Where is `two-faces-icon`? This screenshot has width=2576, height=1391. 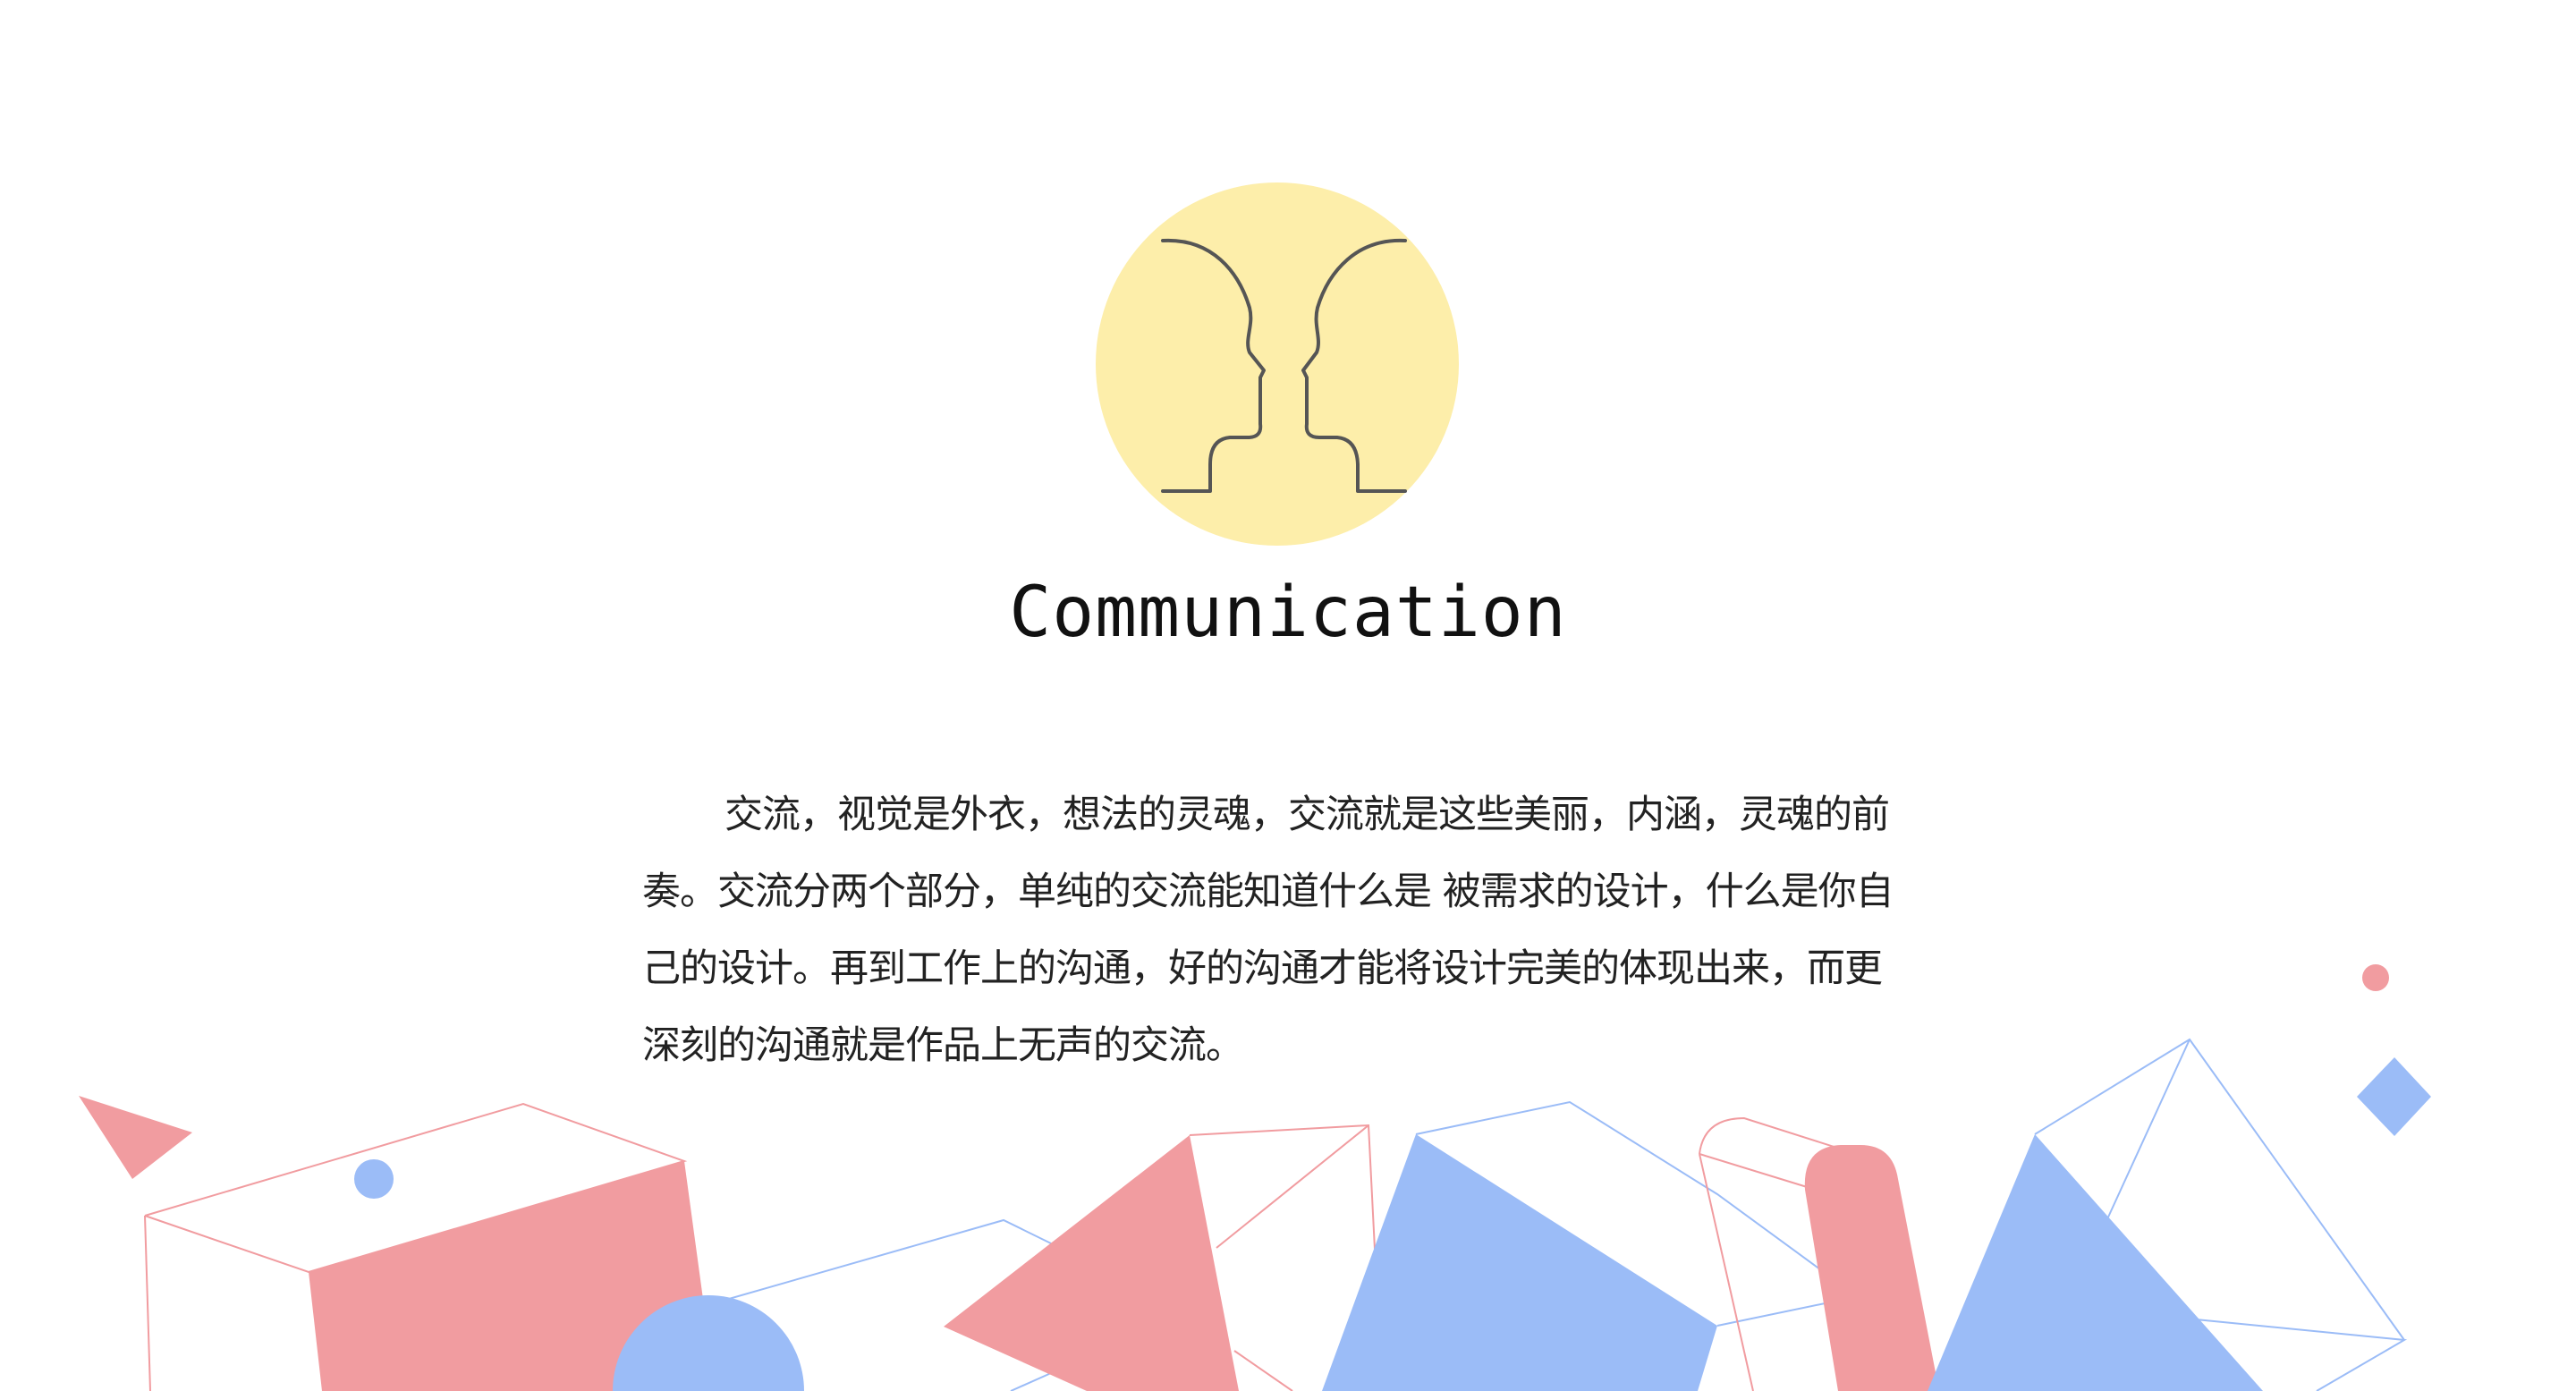
two-faces-icon is located at coordinates (1277, 364).